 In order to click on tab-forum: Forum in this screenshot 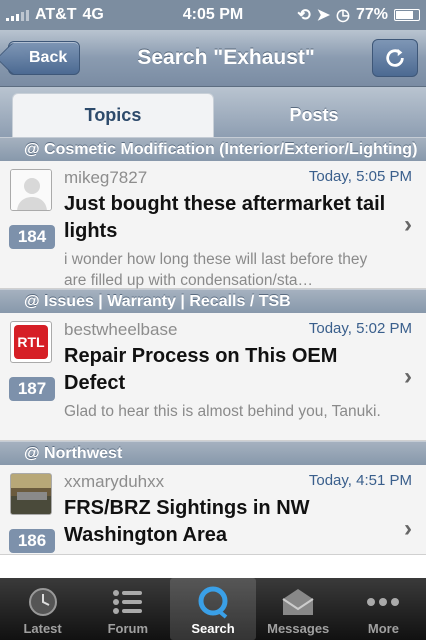, I will do `click(127, 609)`.